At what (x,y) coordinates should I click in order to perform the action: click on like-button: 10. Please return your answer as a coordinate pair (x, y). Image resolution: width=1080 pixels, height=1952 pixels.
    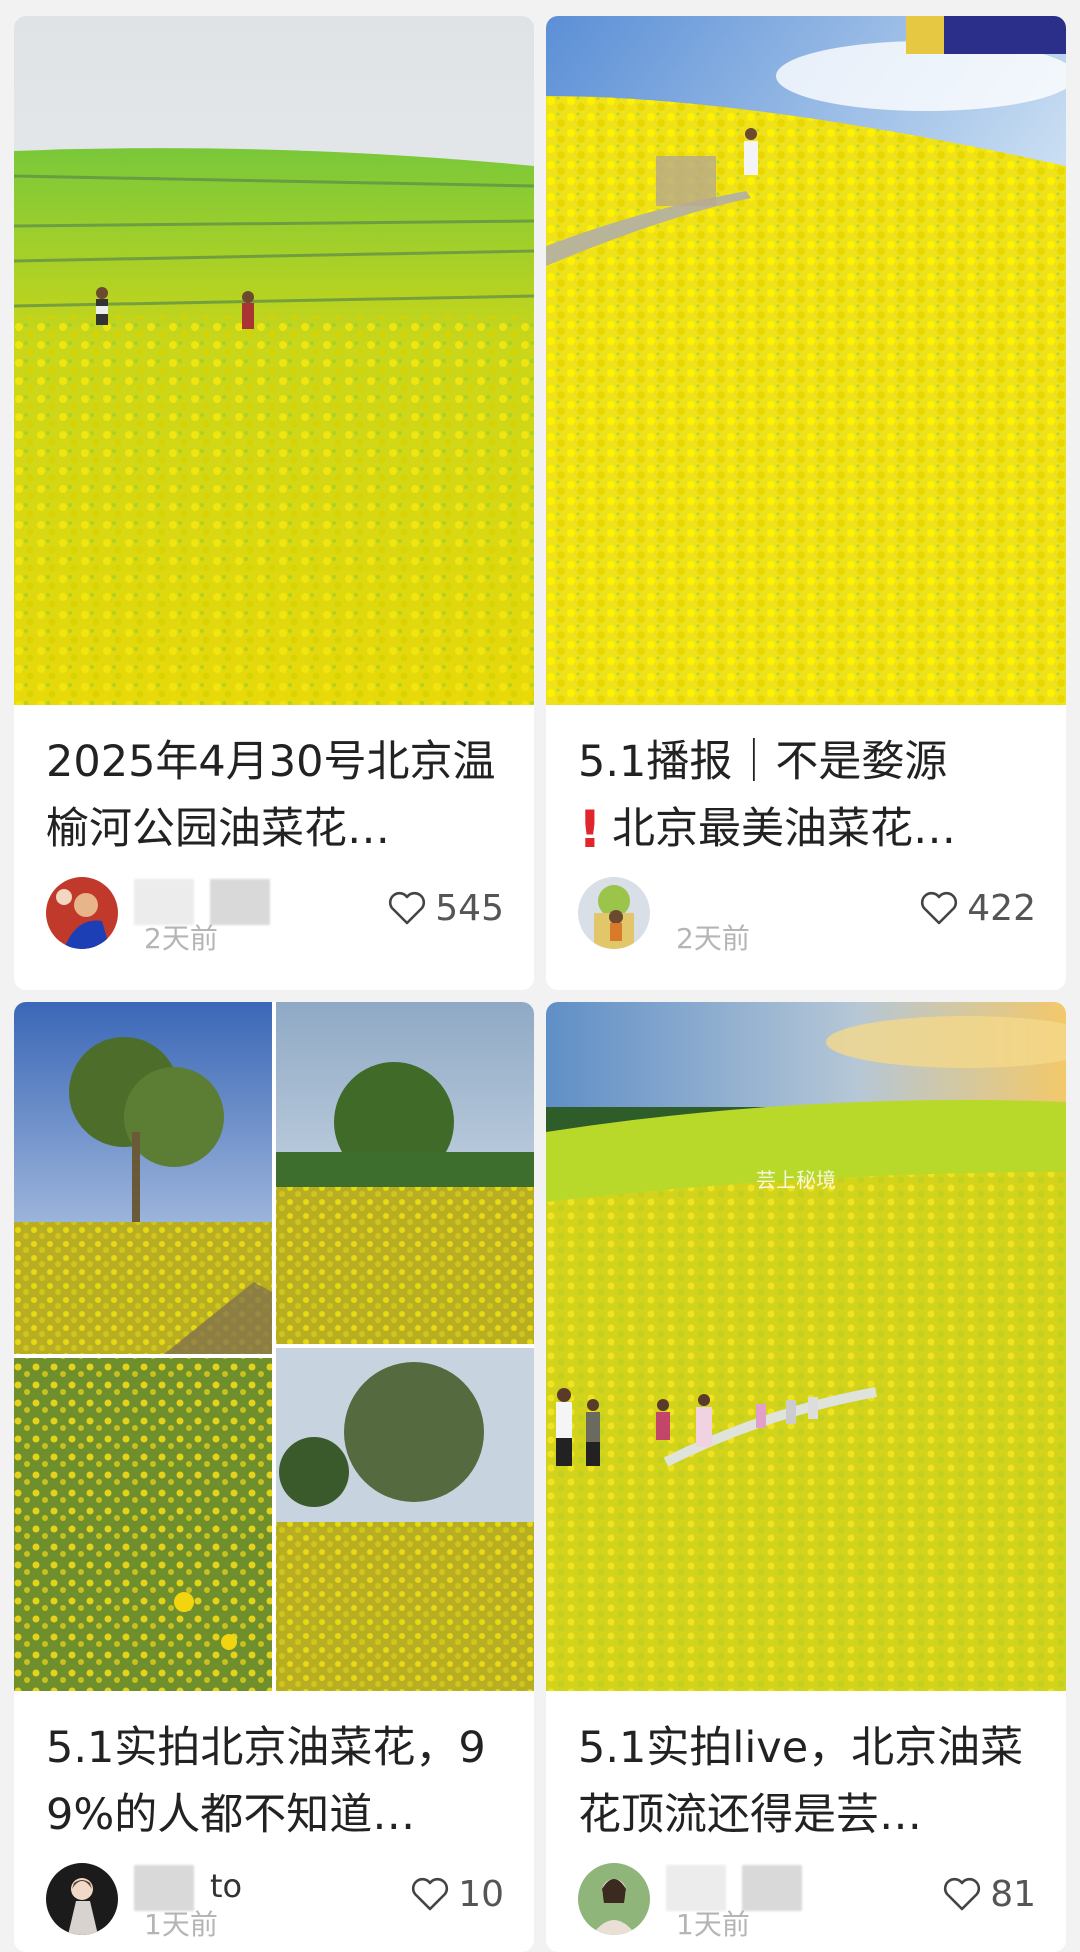
    Looking at the image, I should click on (457, 1894).